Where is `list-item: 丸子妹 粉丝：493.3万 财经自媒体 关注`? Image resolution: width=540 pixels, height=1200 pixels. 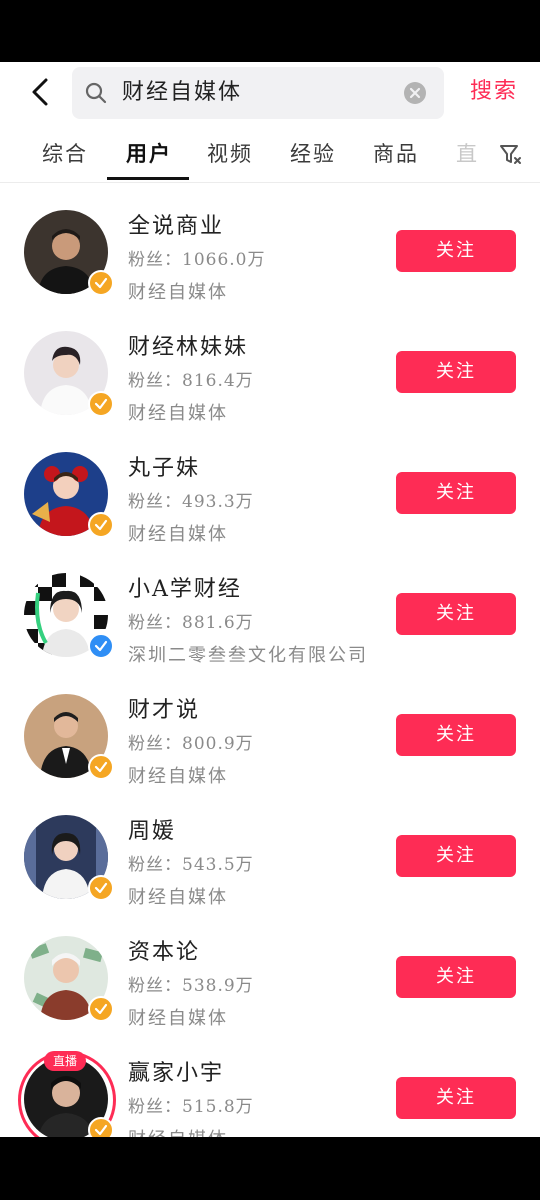
list-item: 丸子妹 粉丝：493.3万 财经自媒体 关注 is located at coordinates (270, 512).